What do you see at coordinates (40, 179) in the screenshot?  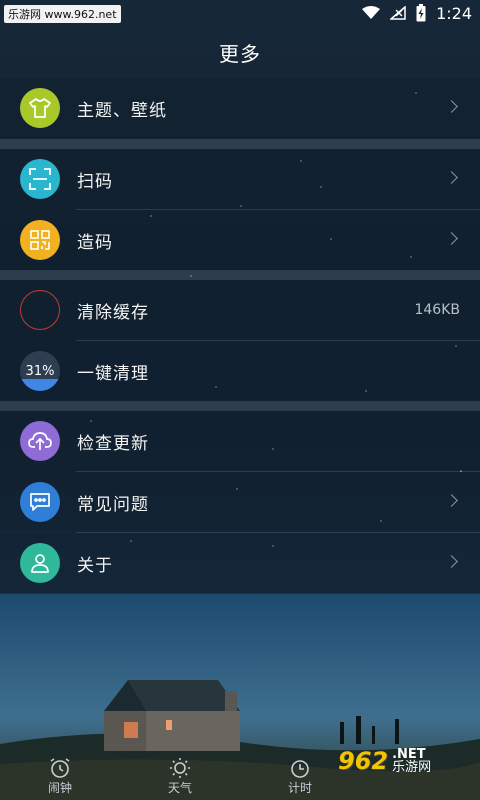 I see `scan-icon` at bounding box center [40, 179].